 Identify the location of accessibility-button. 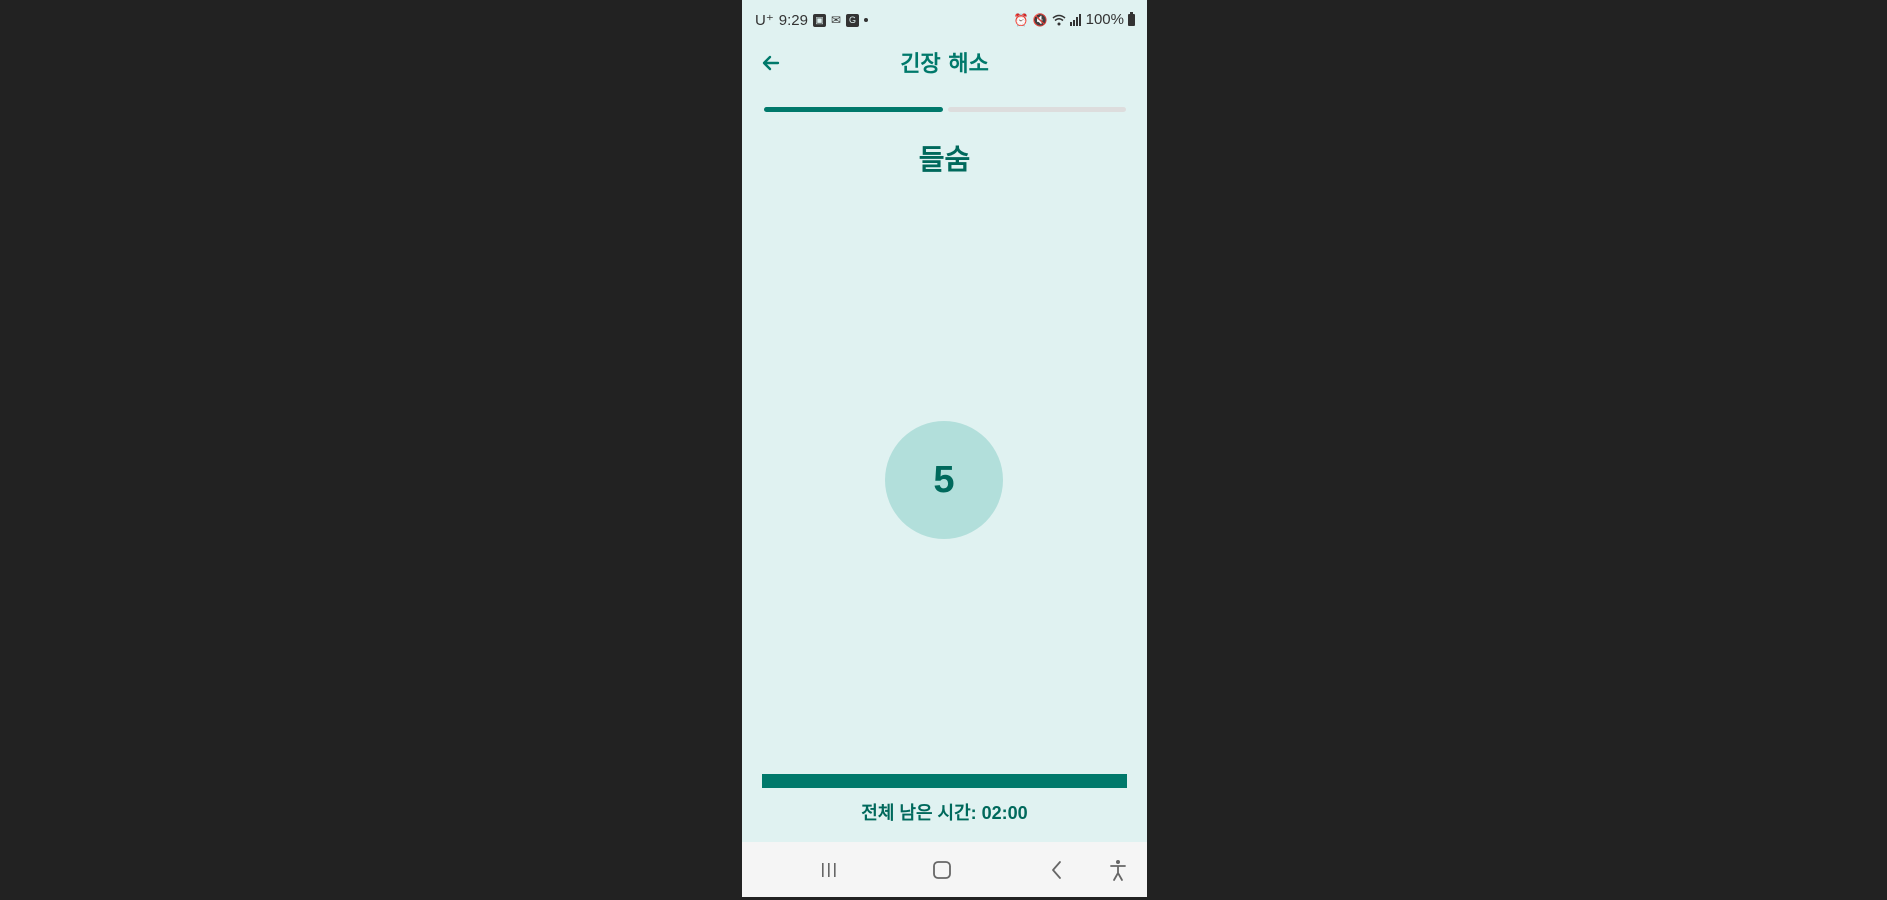
(1118, 870).